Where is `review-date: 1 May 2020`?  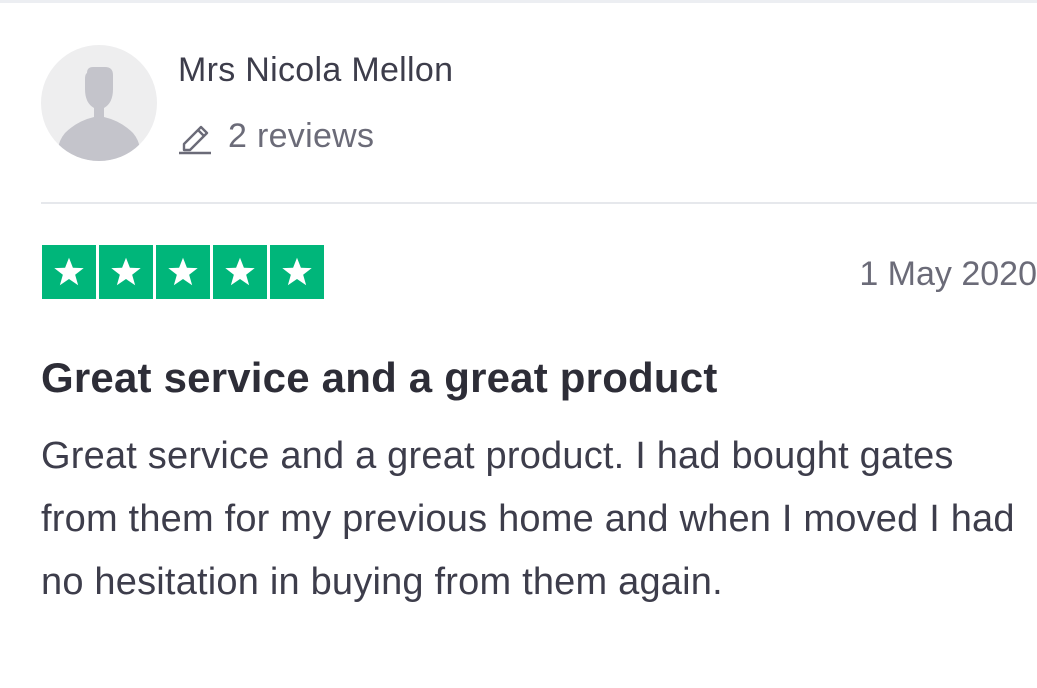 review-date: 1 May 2020 is located at coordinates (948, 274).